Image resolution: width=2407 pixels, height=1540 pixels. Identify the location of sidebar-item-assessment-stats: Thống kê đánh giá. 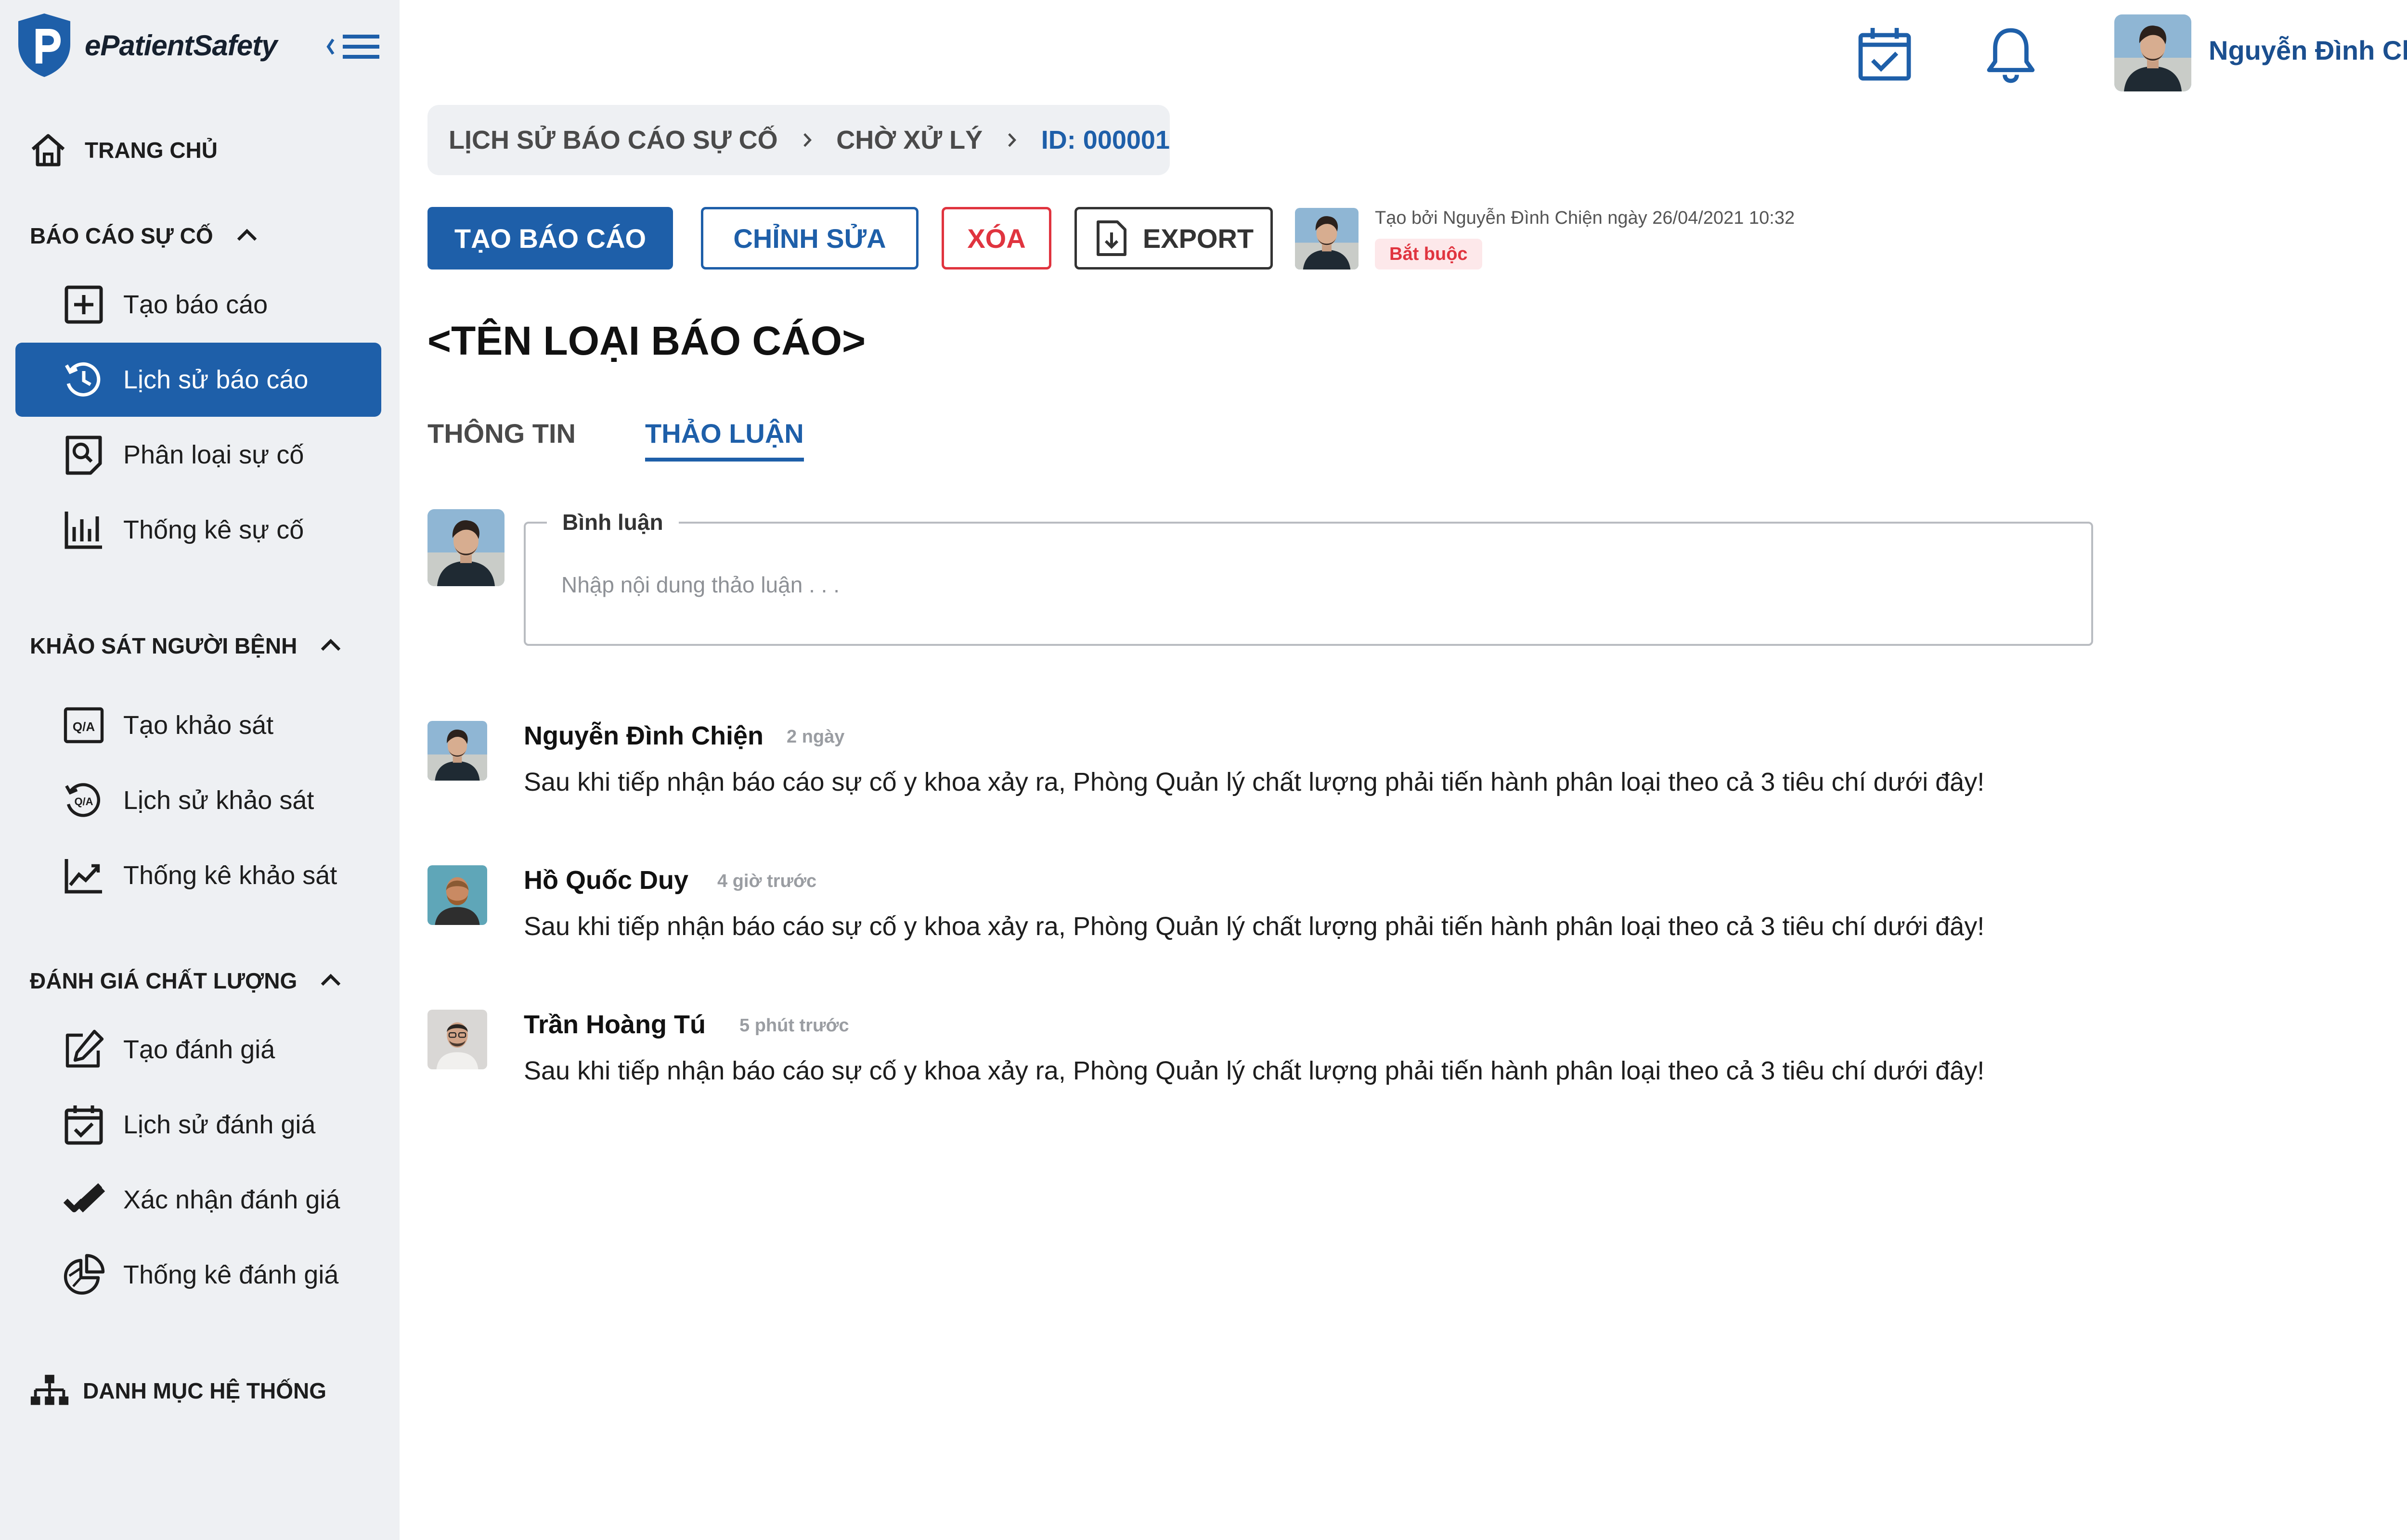
(198, 1275).